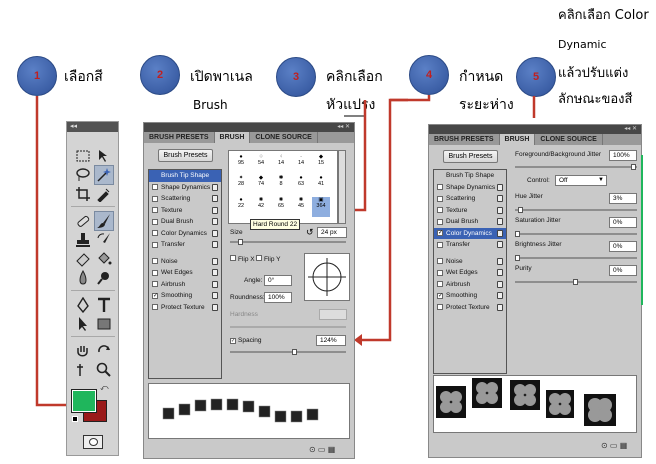 The width and height of the screenshot is (656, 464). What do you see at coordinates (241, 207) in the screenshot?
I see `brush-tip: ● 22` at bounding box center [241, 207].